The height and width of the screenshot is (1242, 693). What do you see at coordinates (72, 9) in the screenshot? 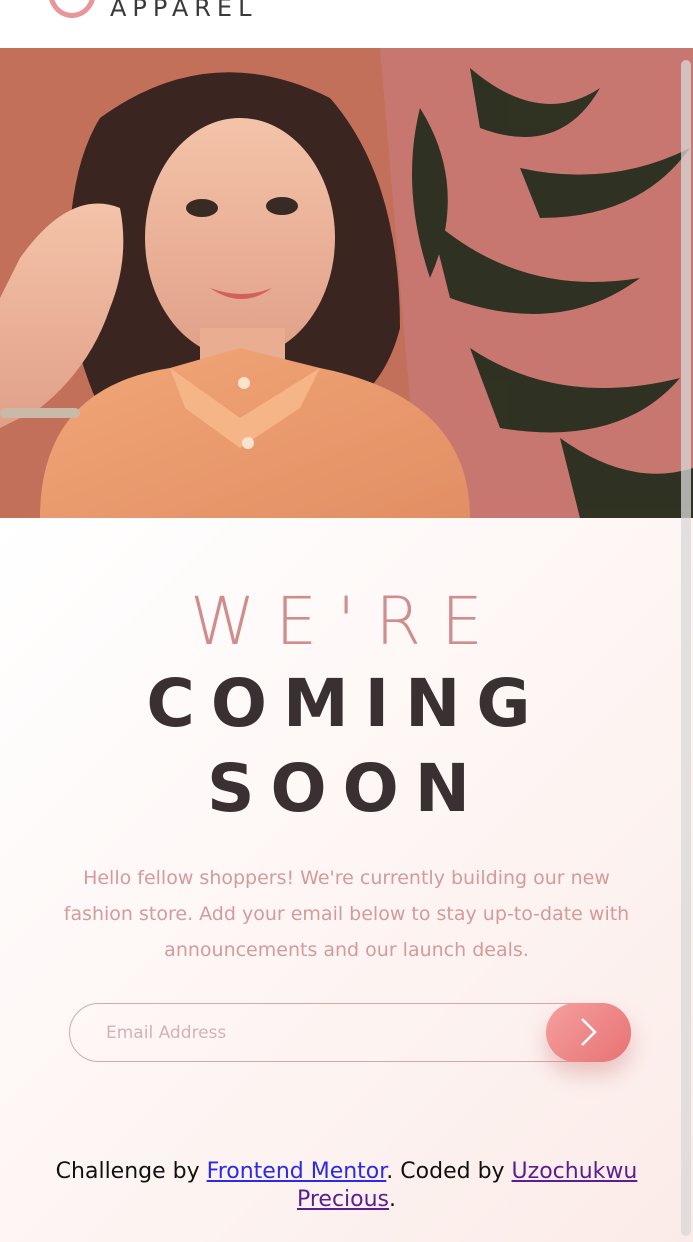
I see `logo-ring-icon` at bounding box center [72, 9].